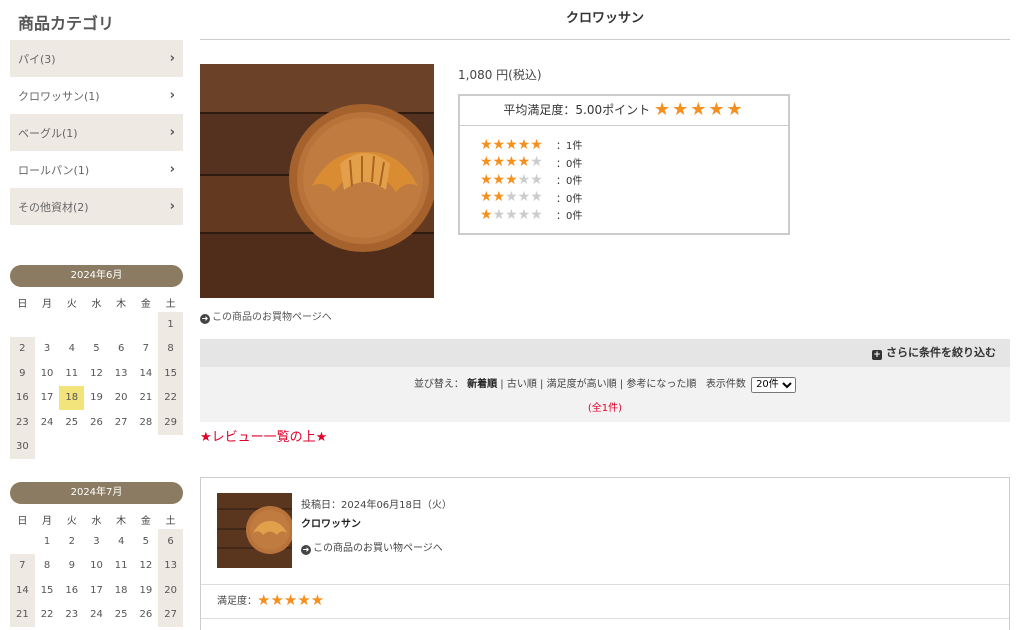  I want to click on category-item-other-materials: その他資材(2) ›, so click(96, 206).